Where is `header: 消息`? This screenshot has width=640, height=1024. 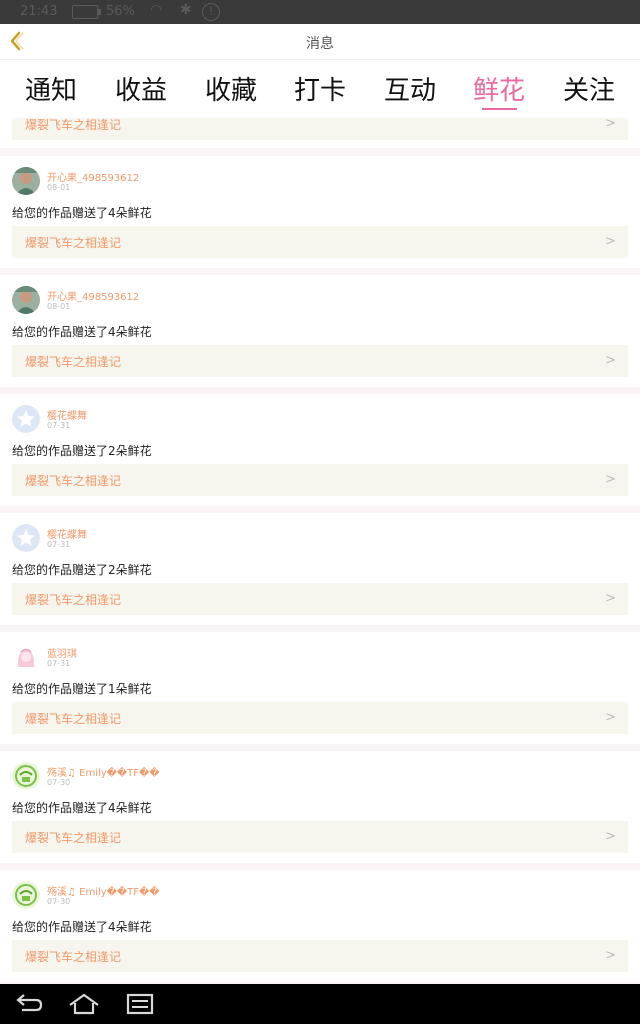
header: 消息 is located at coordinates (320, 42).